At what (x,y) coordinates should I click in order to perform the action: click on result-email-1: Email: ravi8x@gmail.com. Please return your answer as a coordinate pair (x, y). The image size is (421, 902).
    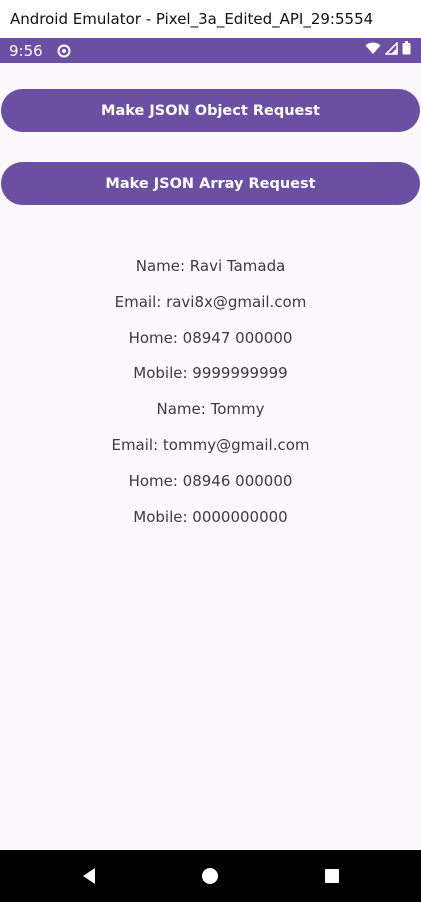
    Looking at the image, I should click on (210, 301).